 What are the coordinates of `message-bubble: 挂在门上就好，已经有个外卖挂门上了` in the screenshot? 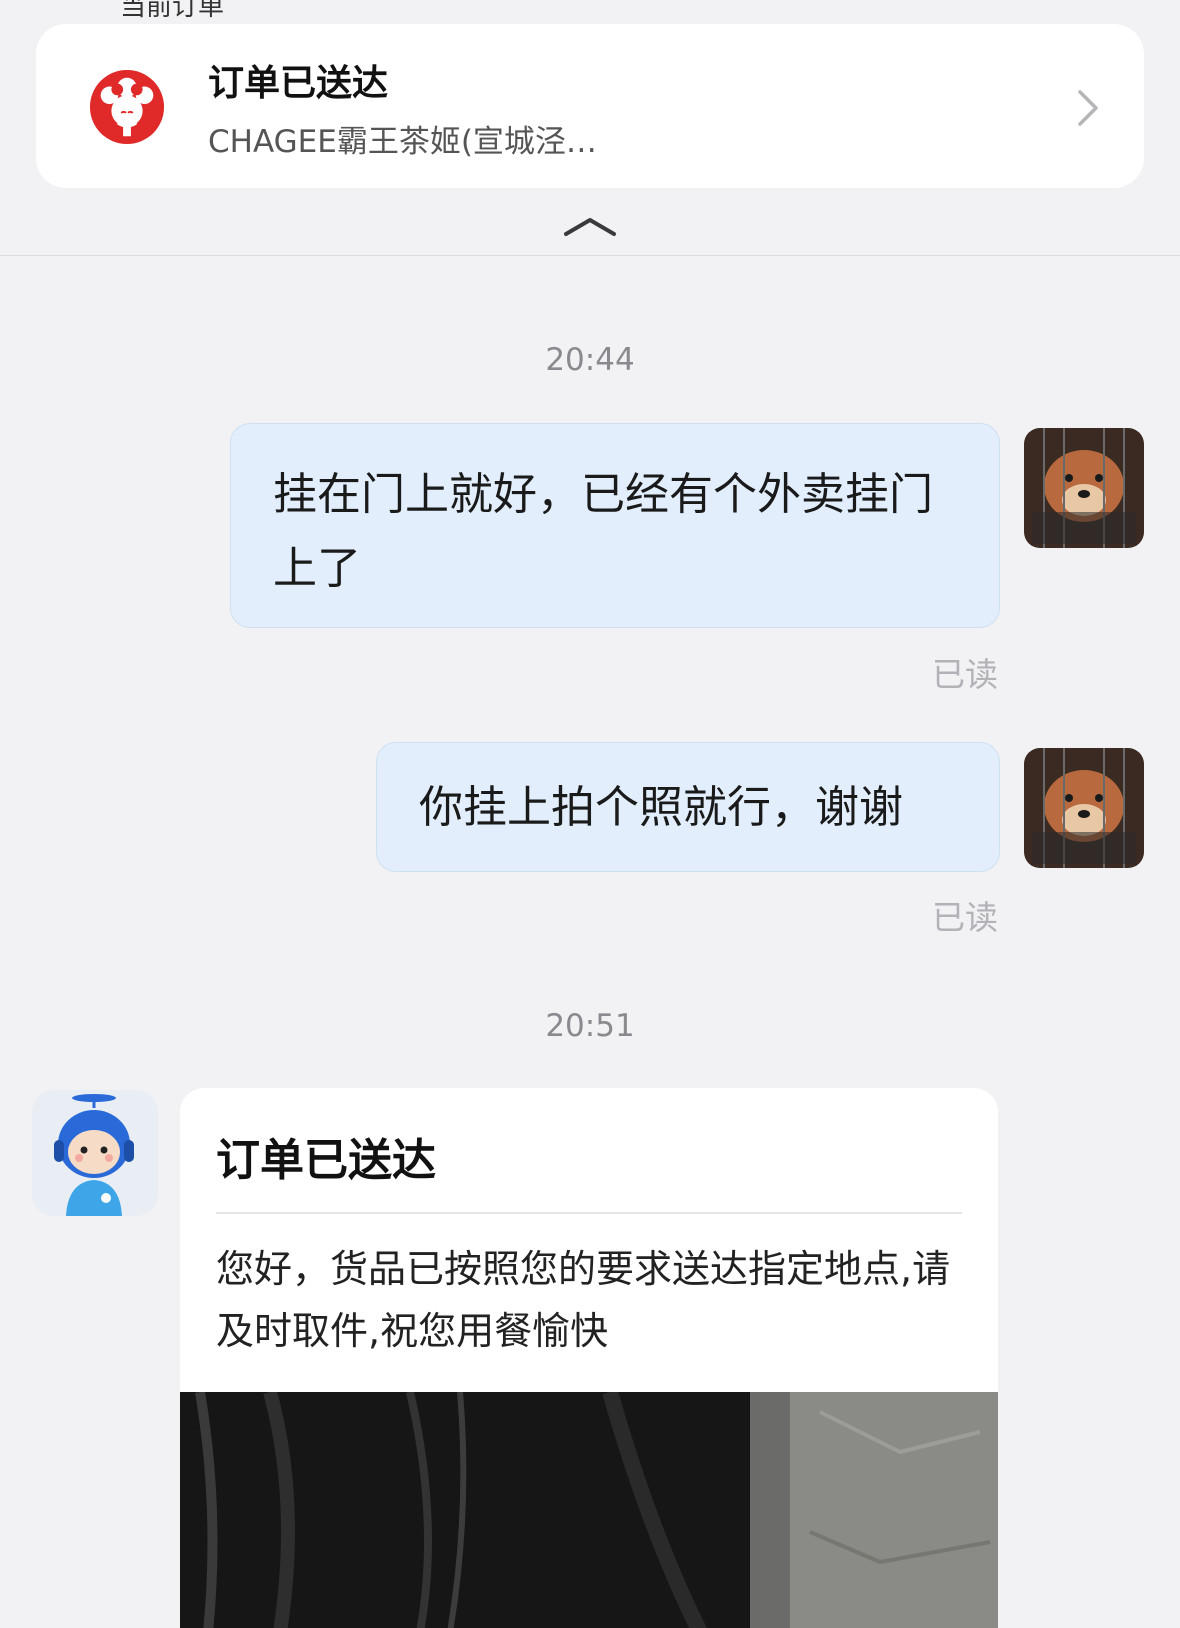 It's located at (615, 525).